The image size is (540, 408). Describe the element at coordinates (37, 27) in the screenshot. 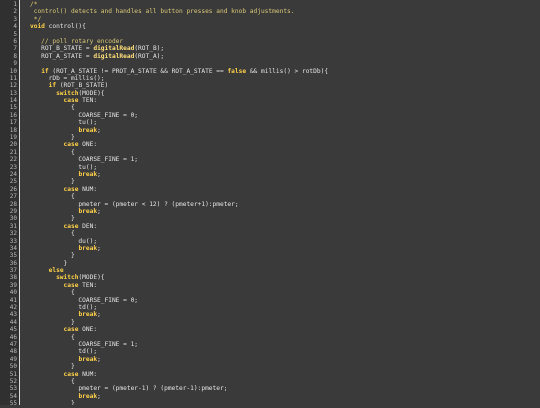

I see `code-keyword: void` at that location.